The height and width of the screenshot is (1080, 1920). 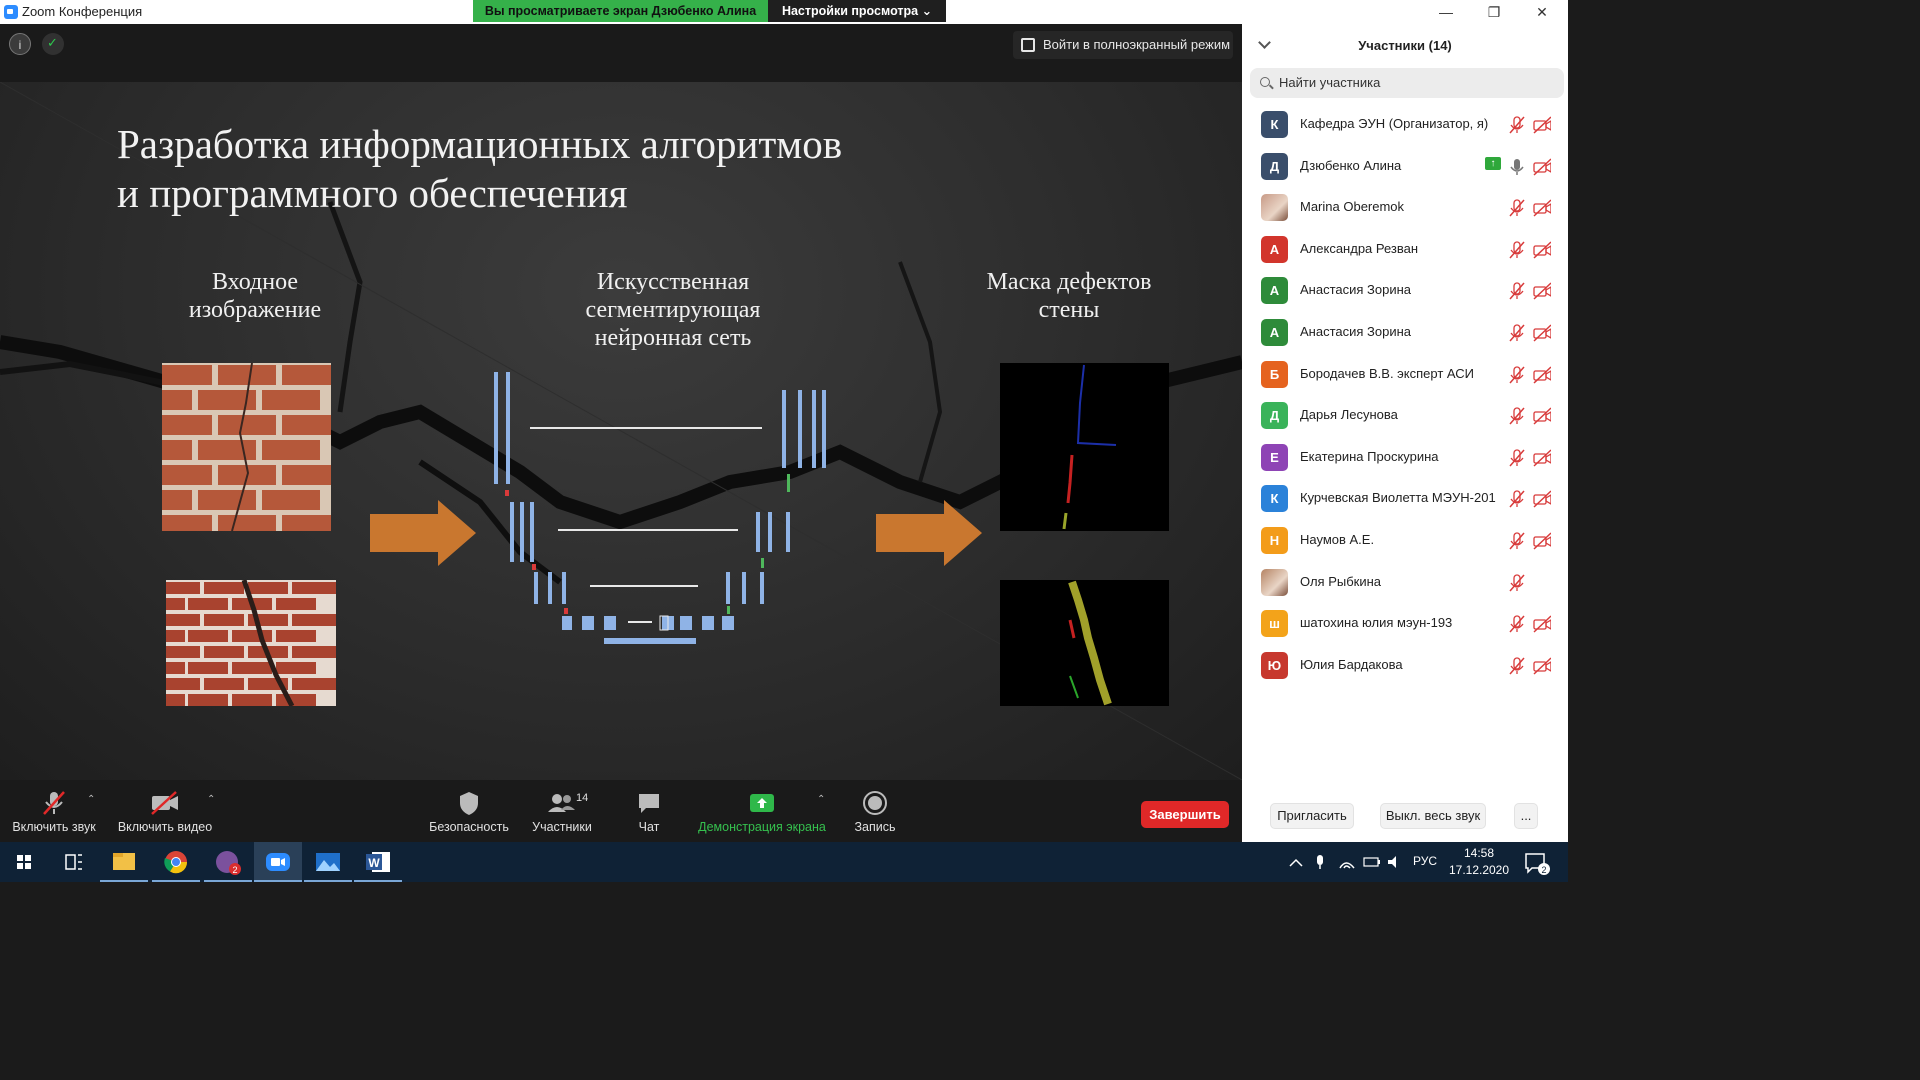 What do you see at coordinates (1274, 540) in the screenshot?
I see `avatar: Н` at bounding box center [1274, 540].